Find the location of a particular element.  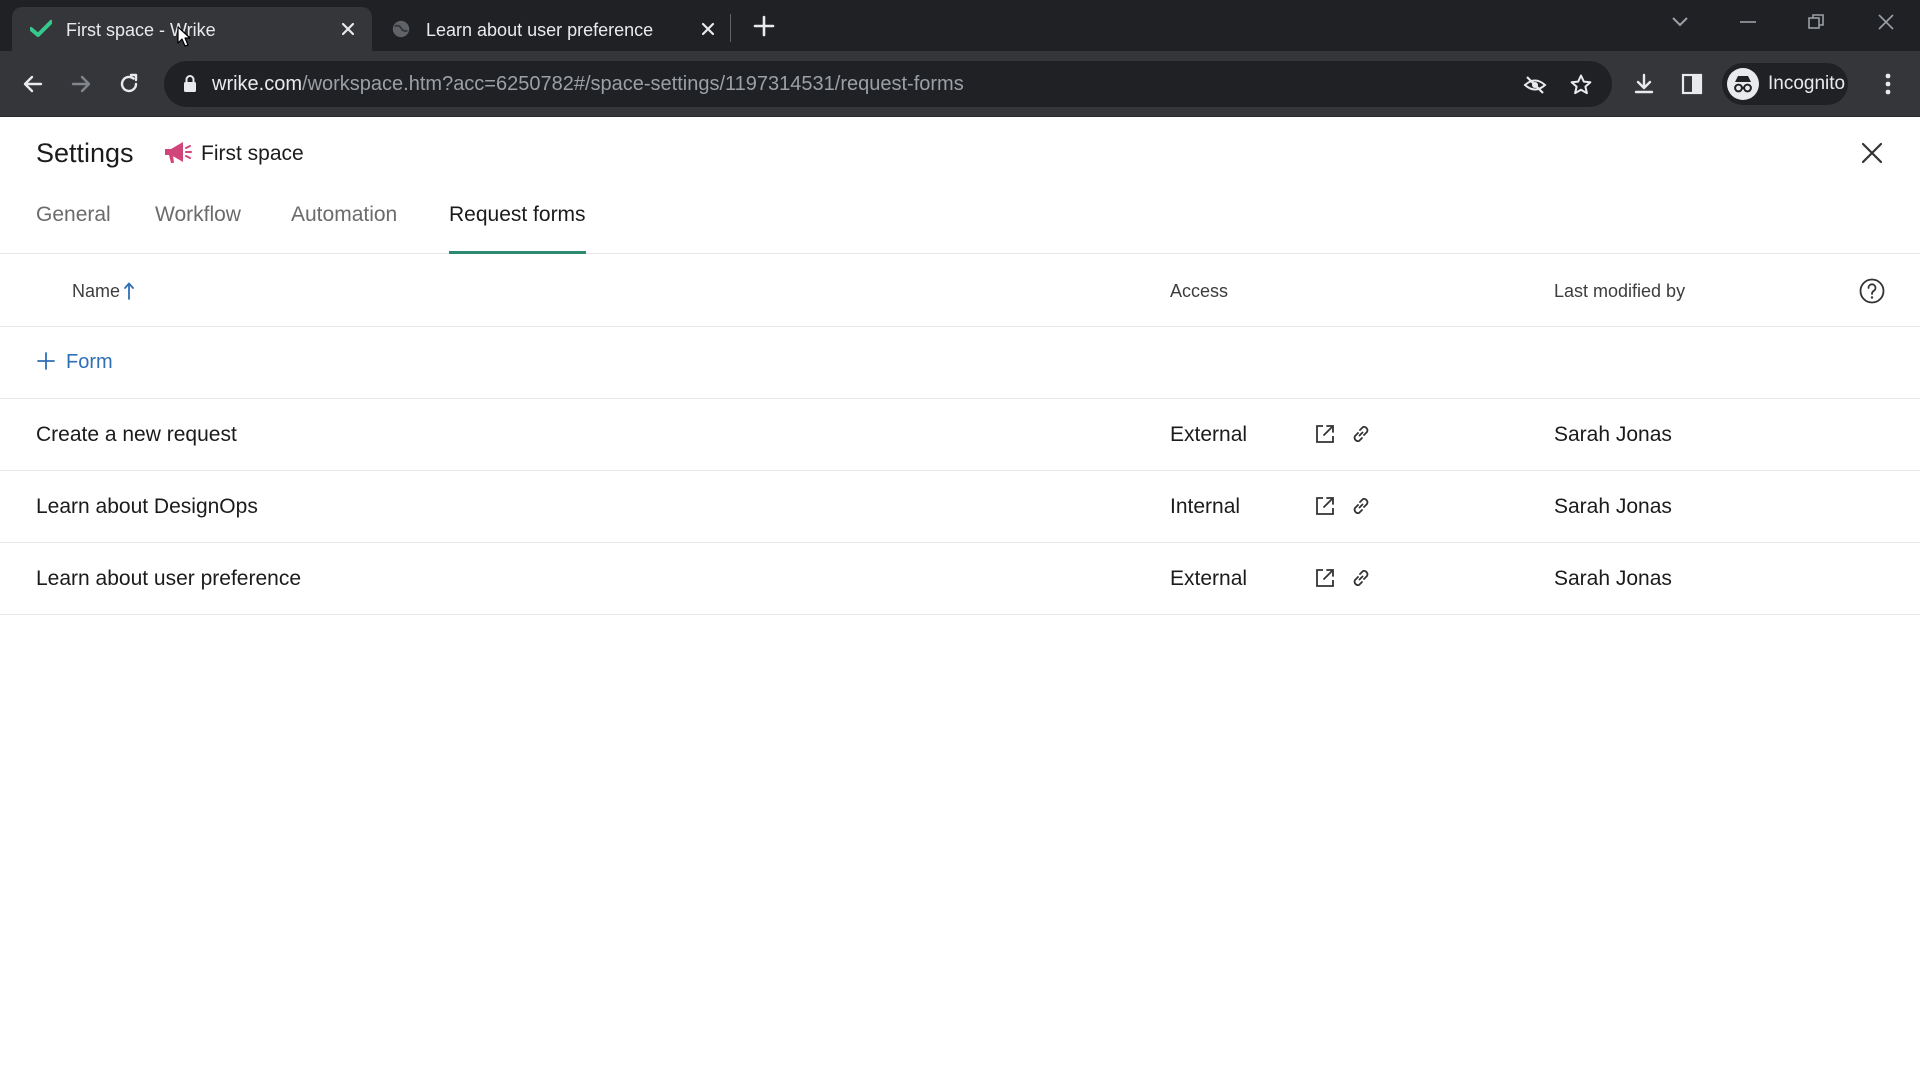

forward-arrow-icon is located at coordinates (81, 84).